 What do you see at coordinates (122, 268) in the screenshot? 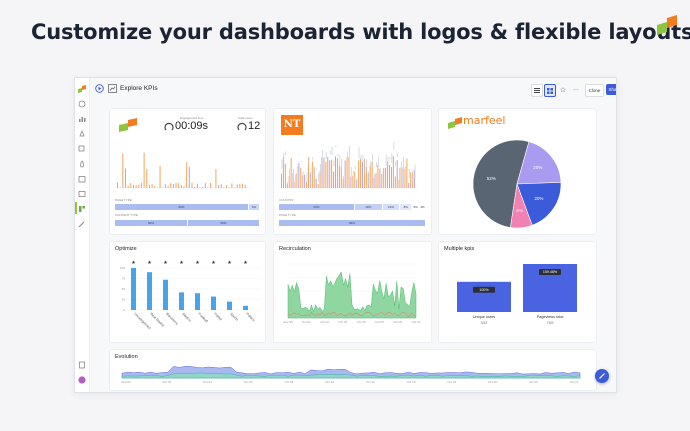
I see `y-tick-label: 100` at bounding box center [122, 268].